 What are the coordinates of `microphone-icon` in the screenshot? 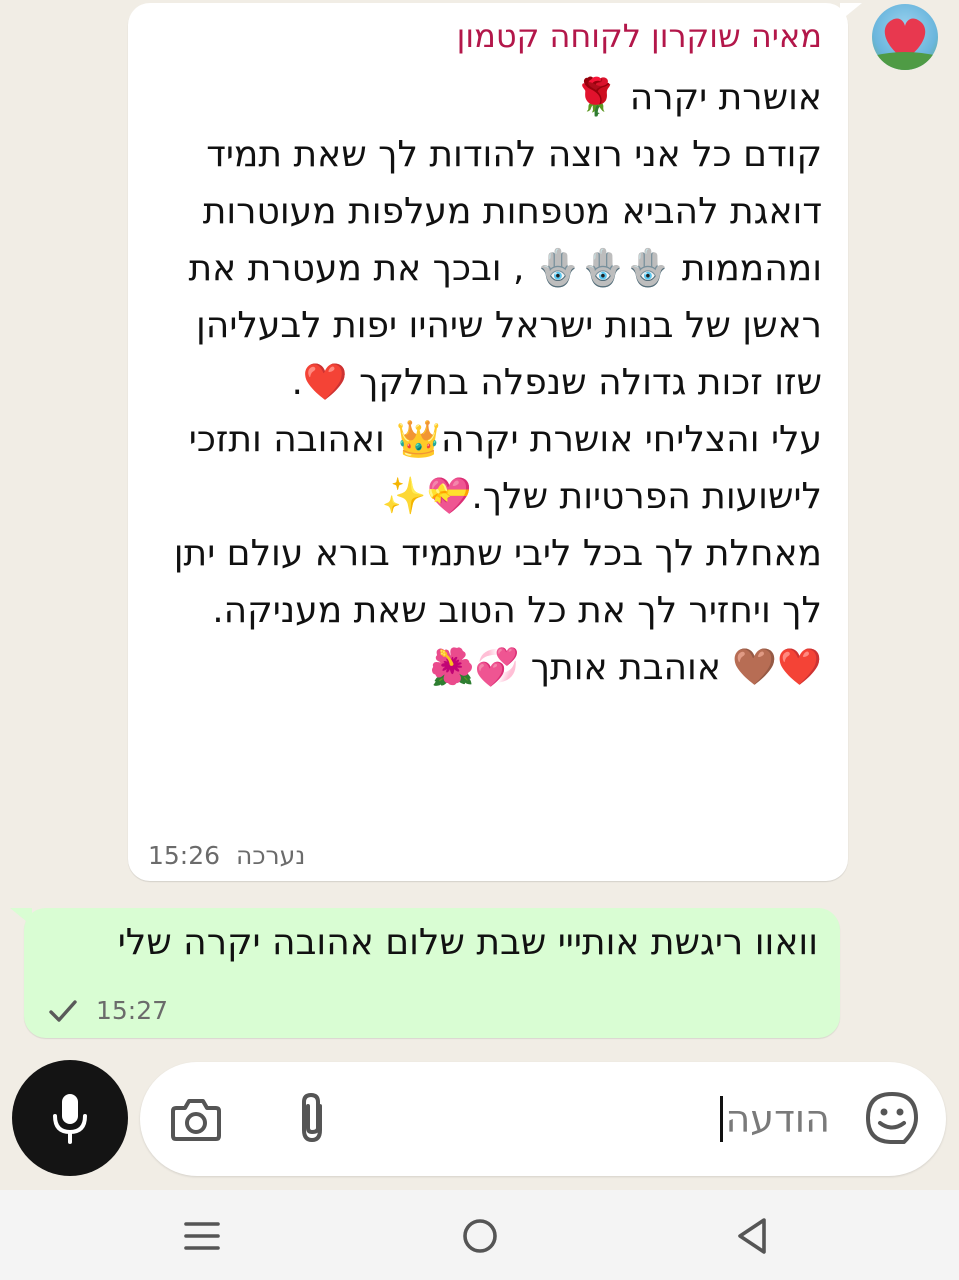 It's located at (70, 1119).